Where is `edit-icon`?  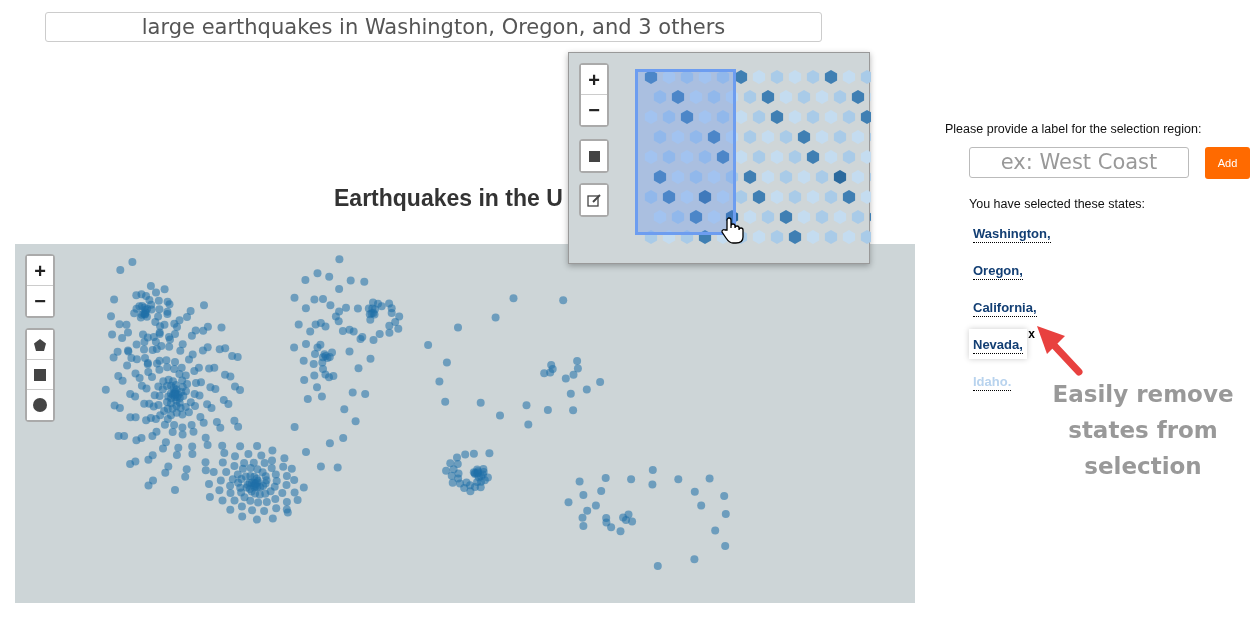
edit-icon is located at coordinates (594, 200).